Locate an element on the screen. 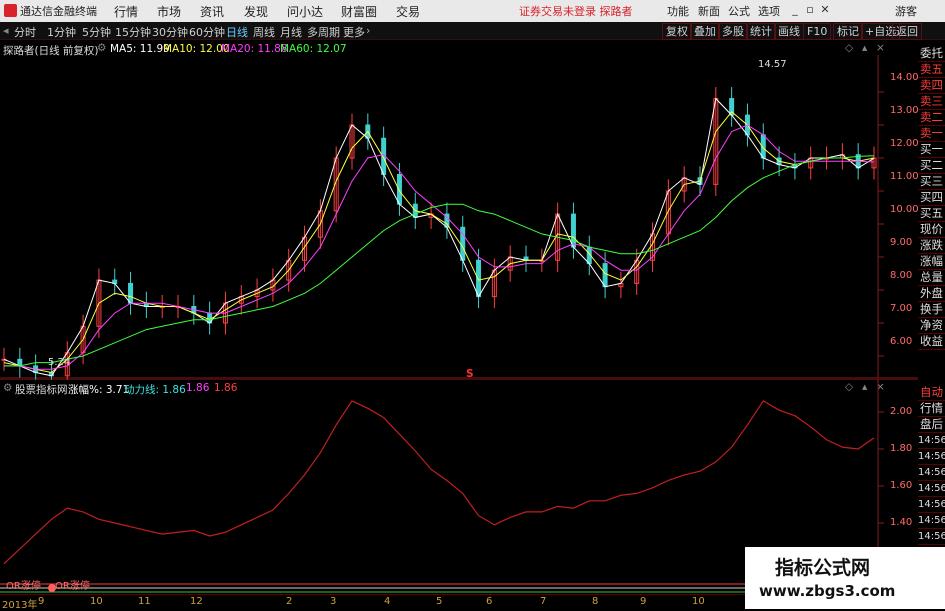  time-m7: 7 is located at coordinates (543, 601).